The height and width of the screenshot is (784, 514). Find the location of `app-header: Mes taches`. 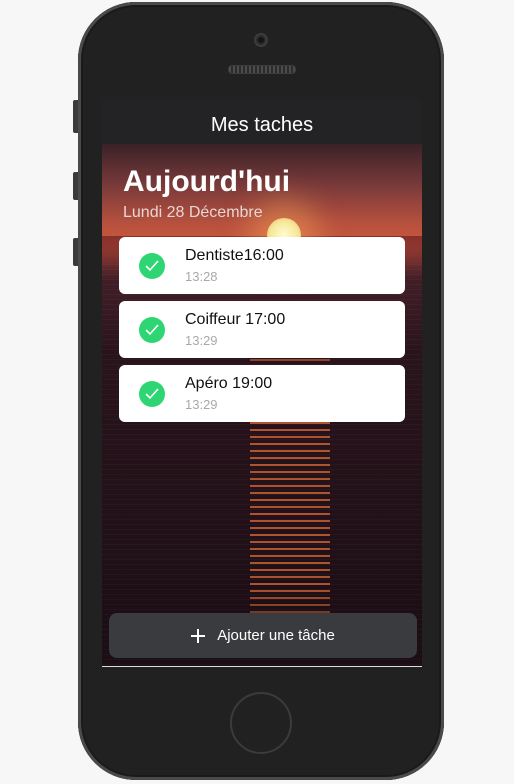

app-header: Mes taches is located at coordinates (262, 122).